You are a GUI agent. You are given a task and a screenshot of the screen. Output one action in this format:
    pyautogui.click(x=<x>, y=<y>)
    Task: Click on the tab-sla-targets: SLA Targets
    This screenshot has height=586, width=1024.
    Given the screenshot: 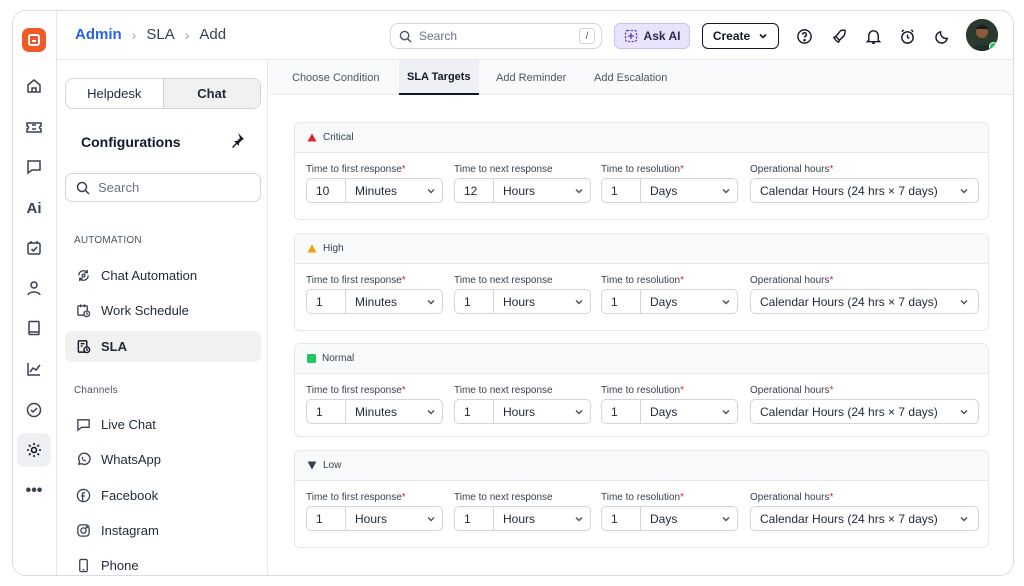 What is the action you would take?
    pyautogui.click(x=439, y=77)
    